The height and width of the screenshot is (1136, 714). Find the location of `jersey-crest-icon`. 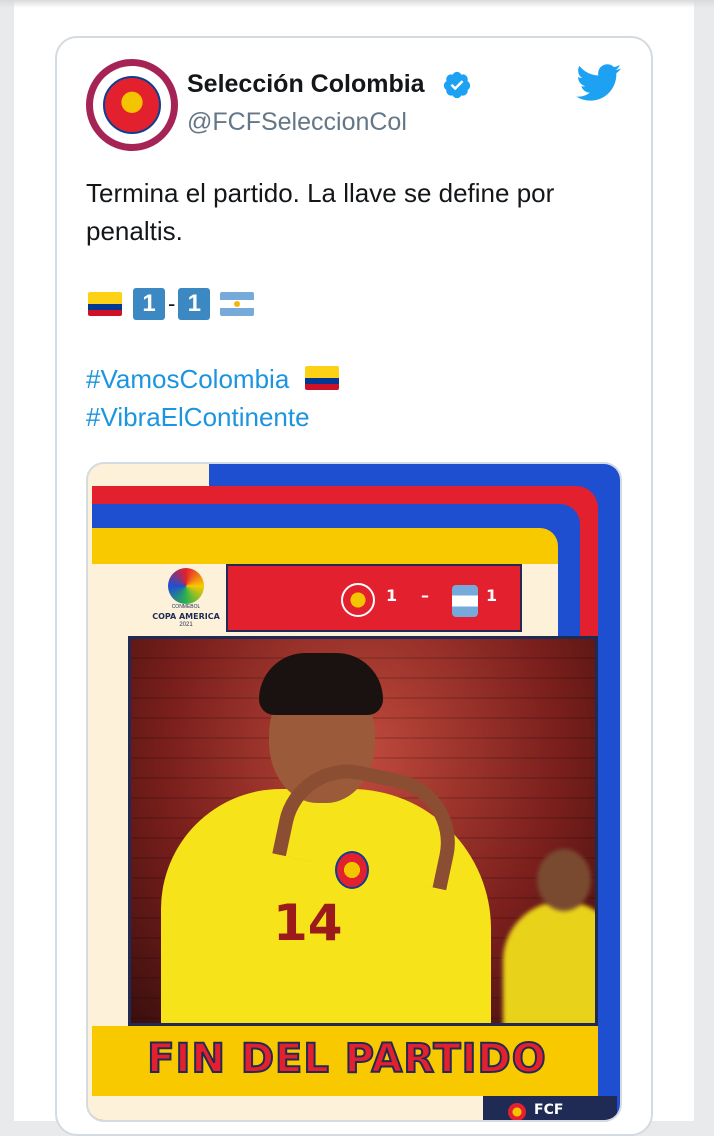

jersey-crest-icon is located at coordinates (352, 870).